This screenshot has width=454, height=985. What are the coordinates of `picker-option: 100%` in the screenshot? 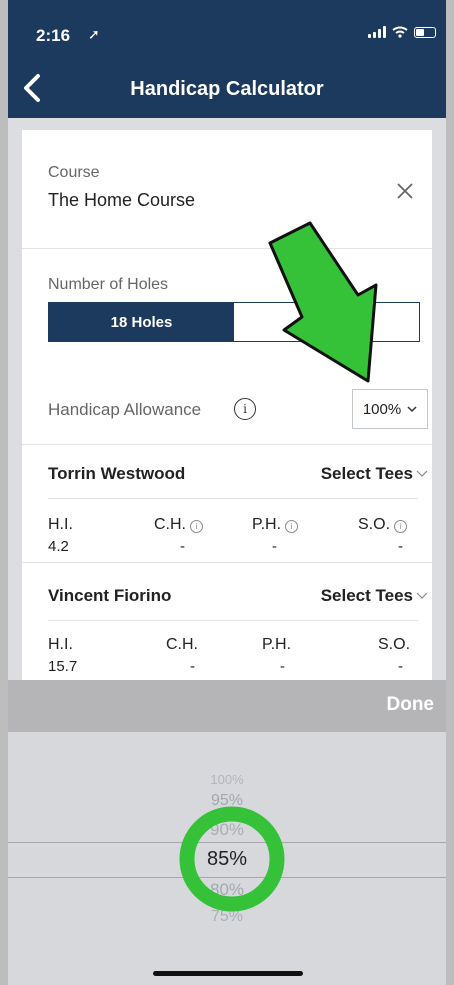 It's located at (227, 779).